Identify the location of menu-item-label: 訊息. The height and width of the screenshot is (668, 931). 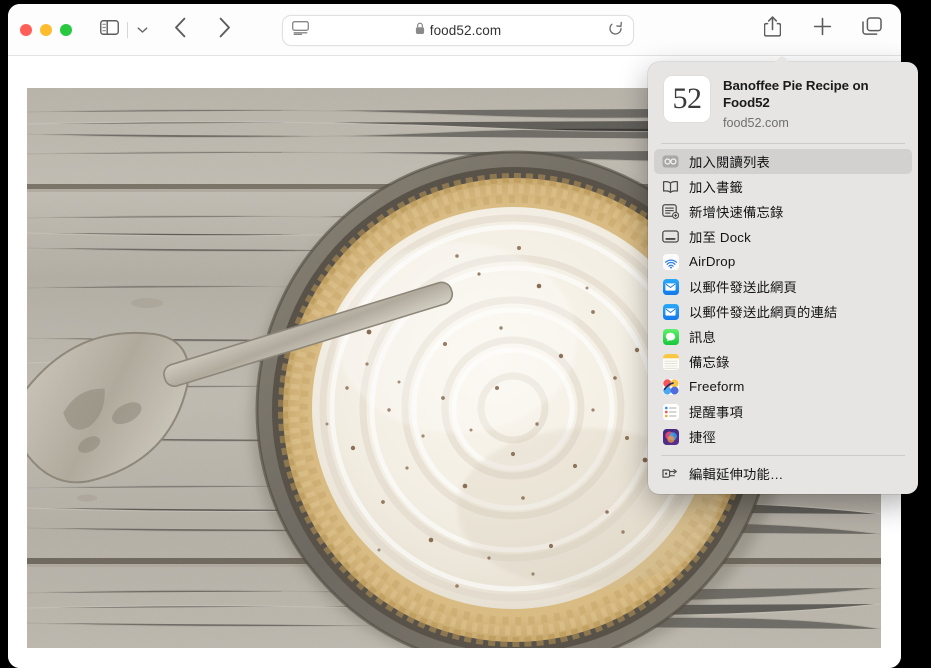
(702, 338).